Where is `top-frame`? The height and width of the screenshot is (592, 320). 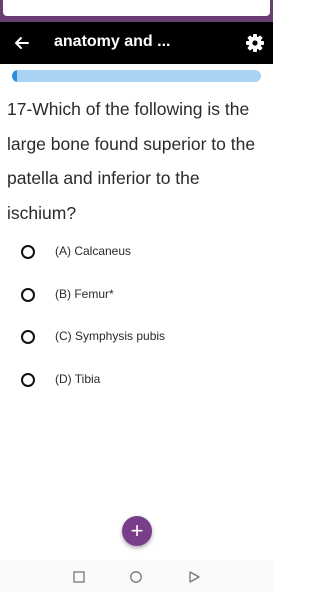
top-frame is located at coordinates (136, 11).